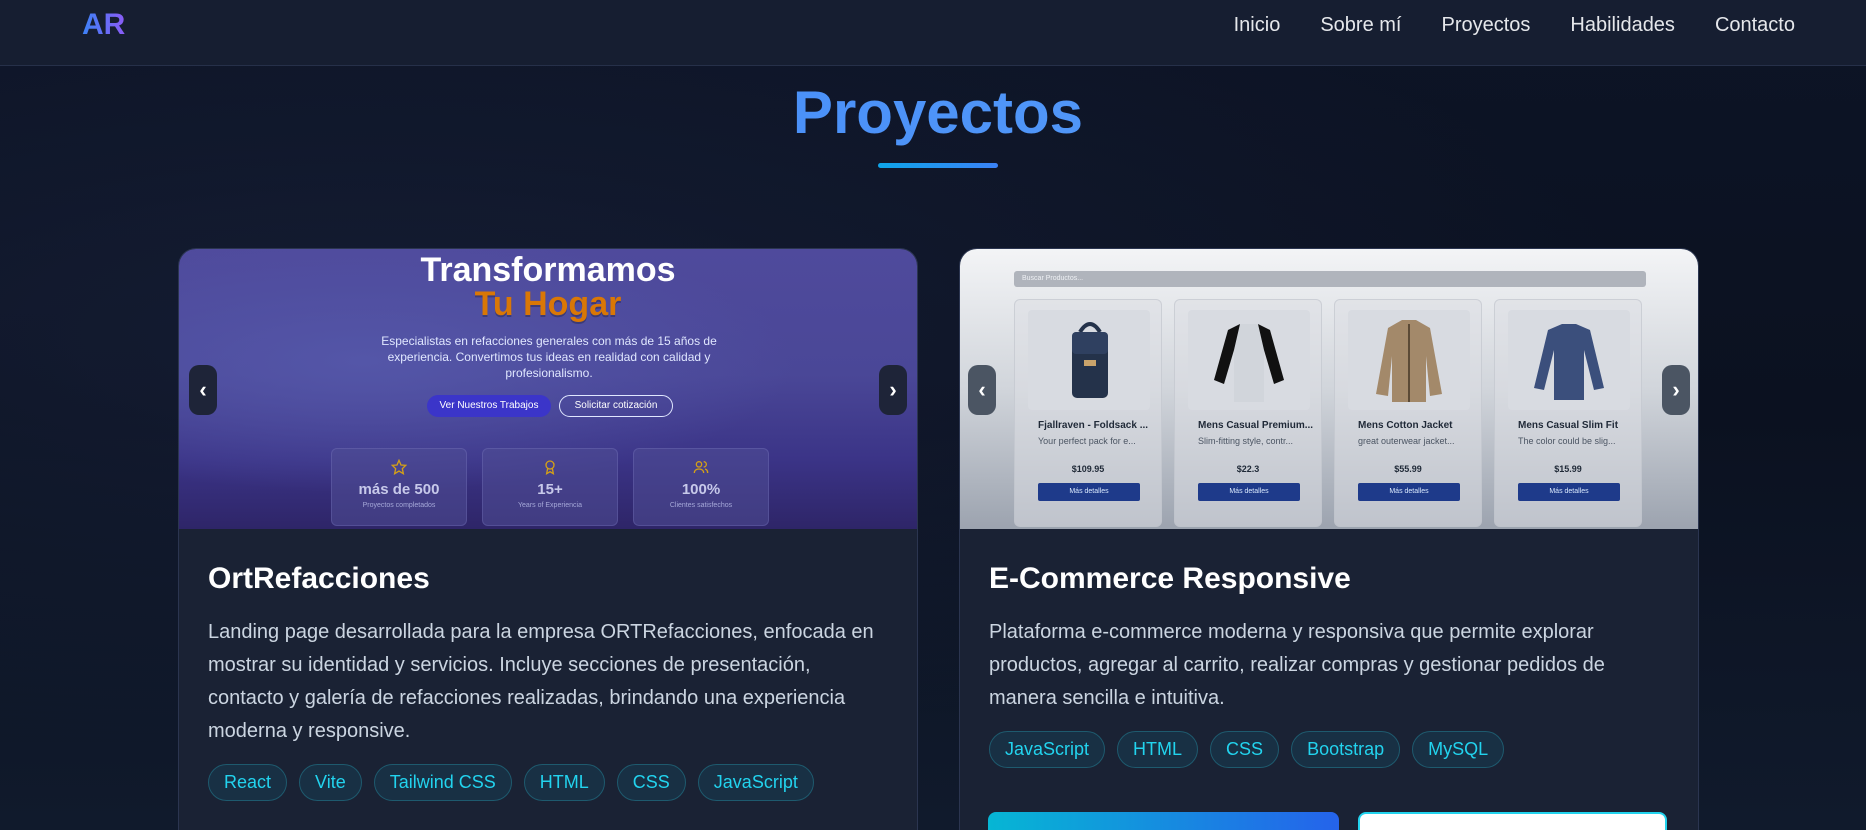 The height and width of the screenshot is (830, 1866). I want to click on tech-tag: Bootstrap, so click(1346, 749).